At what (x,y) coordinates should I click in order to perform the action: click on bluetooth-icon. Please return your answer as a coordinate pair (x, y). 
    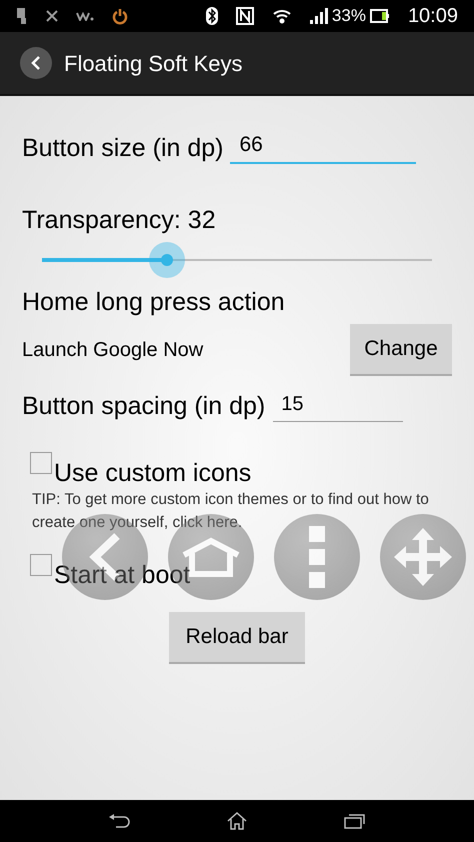
    Looking at the image, I should click on (212, 16).